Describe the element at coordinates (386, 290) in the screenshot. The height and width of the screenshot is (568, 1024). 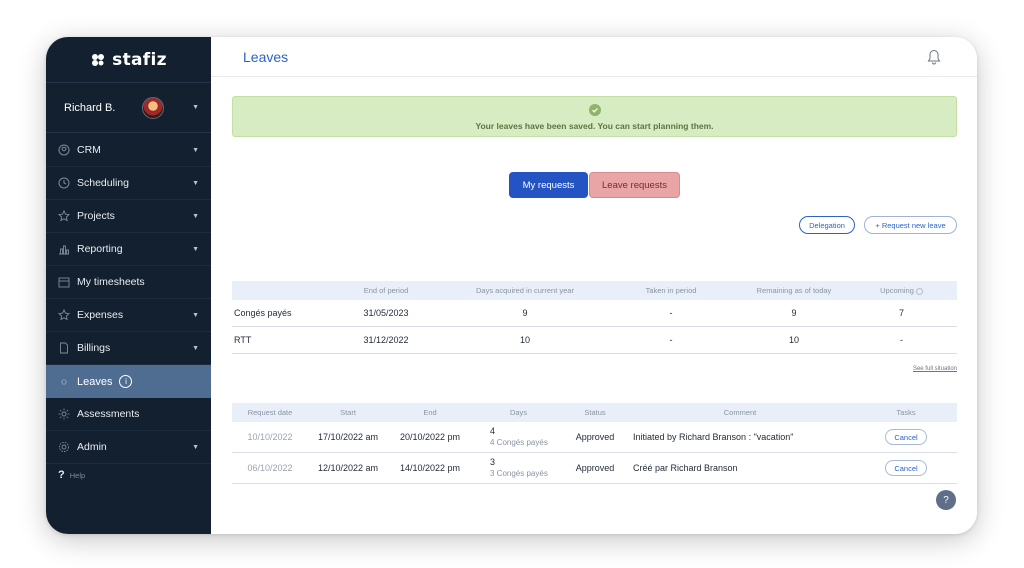
I see `column-header: End of period` at that location.